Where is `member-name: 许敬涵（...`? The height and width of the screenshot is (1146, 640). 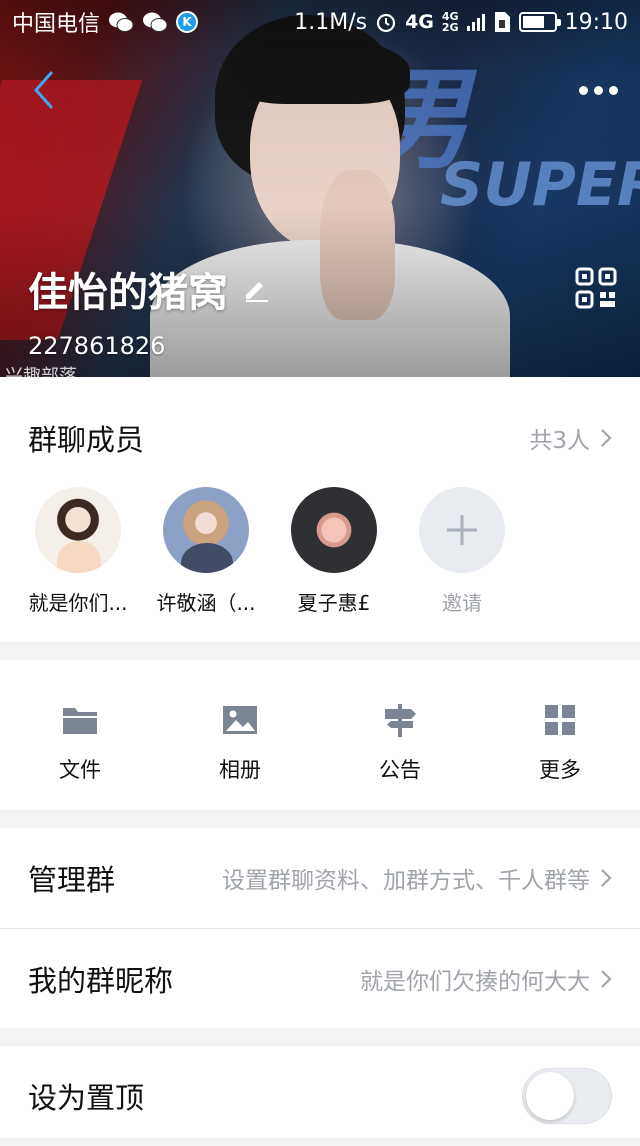 member-name: 许敬涵（... is located at coordinates (206, 603).